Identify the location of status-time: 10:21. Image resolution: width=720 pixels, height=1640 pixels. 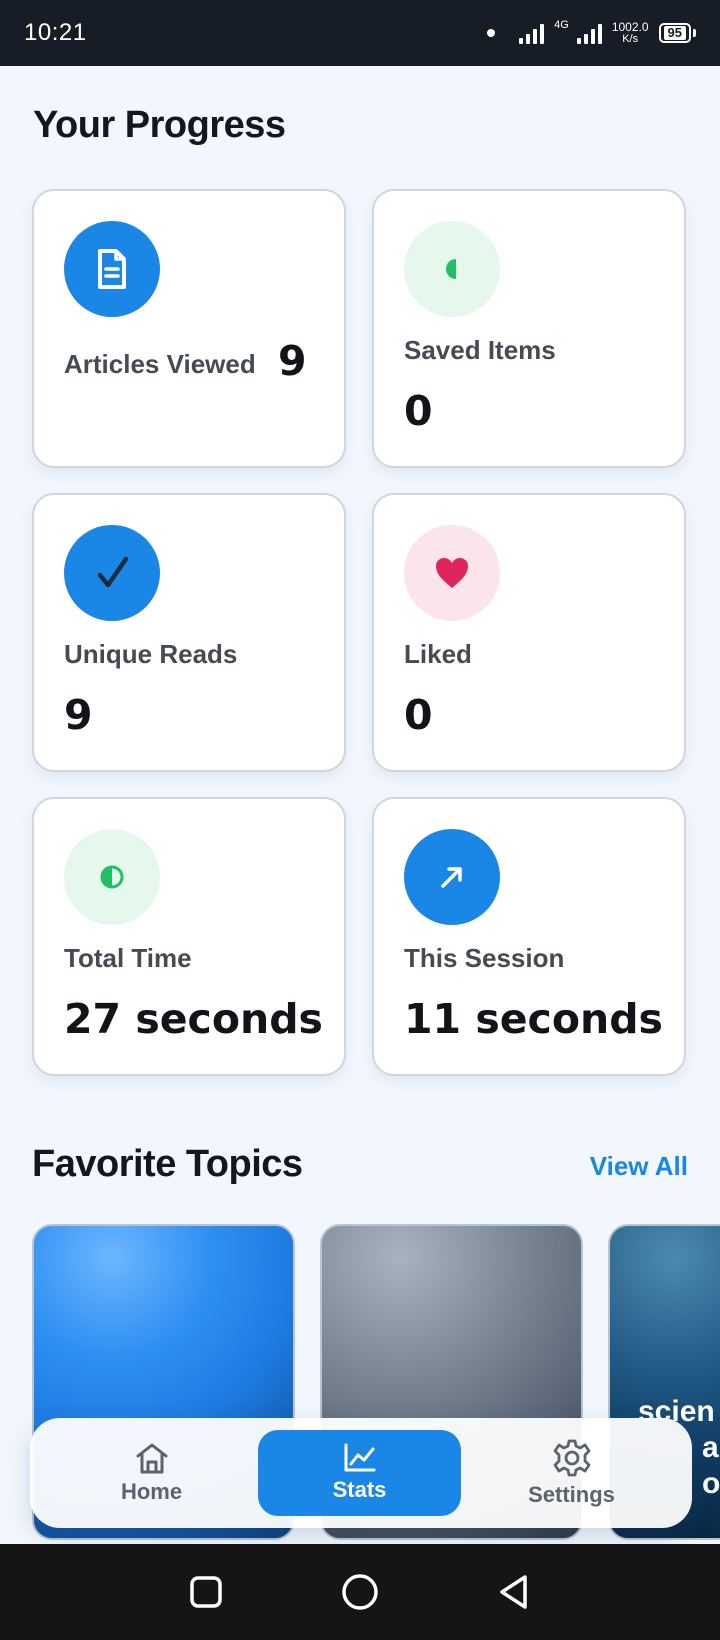
(55, 32).